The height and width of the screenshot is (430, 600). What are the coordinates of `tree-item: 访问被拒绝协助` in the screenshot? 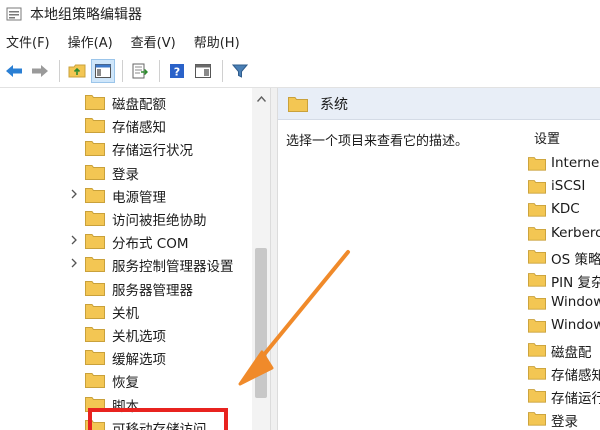 It's located at (125, 217).